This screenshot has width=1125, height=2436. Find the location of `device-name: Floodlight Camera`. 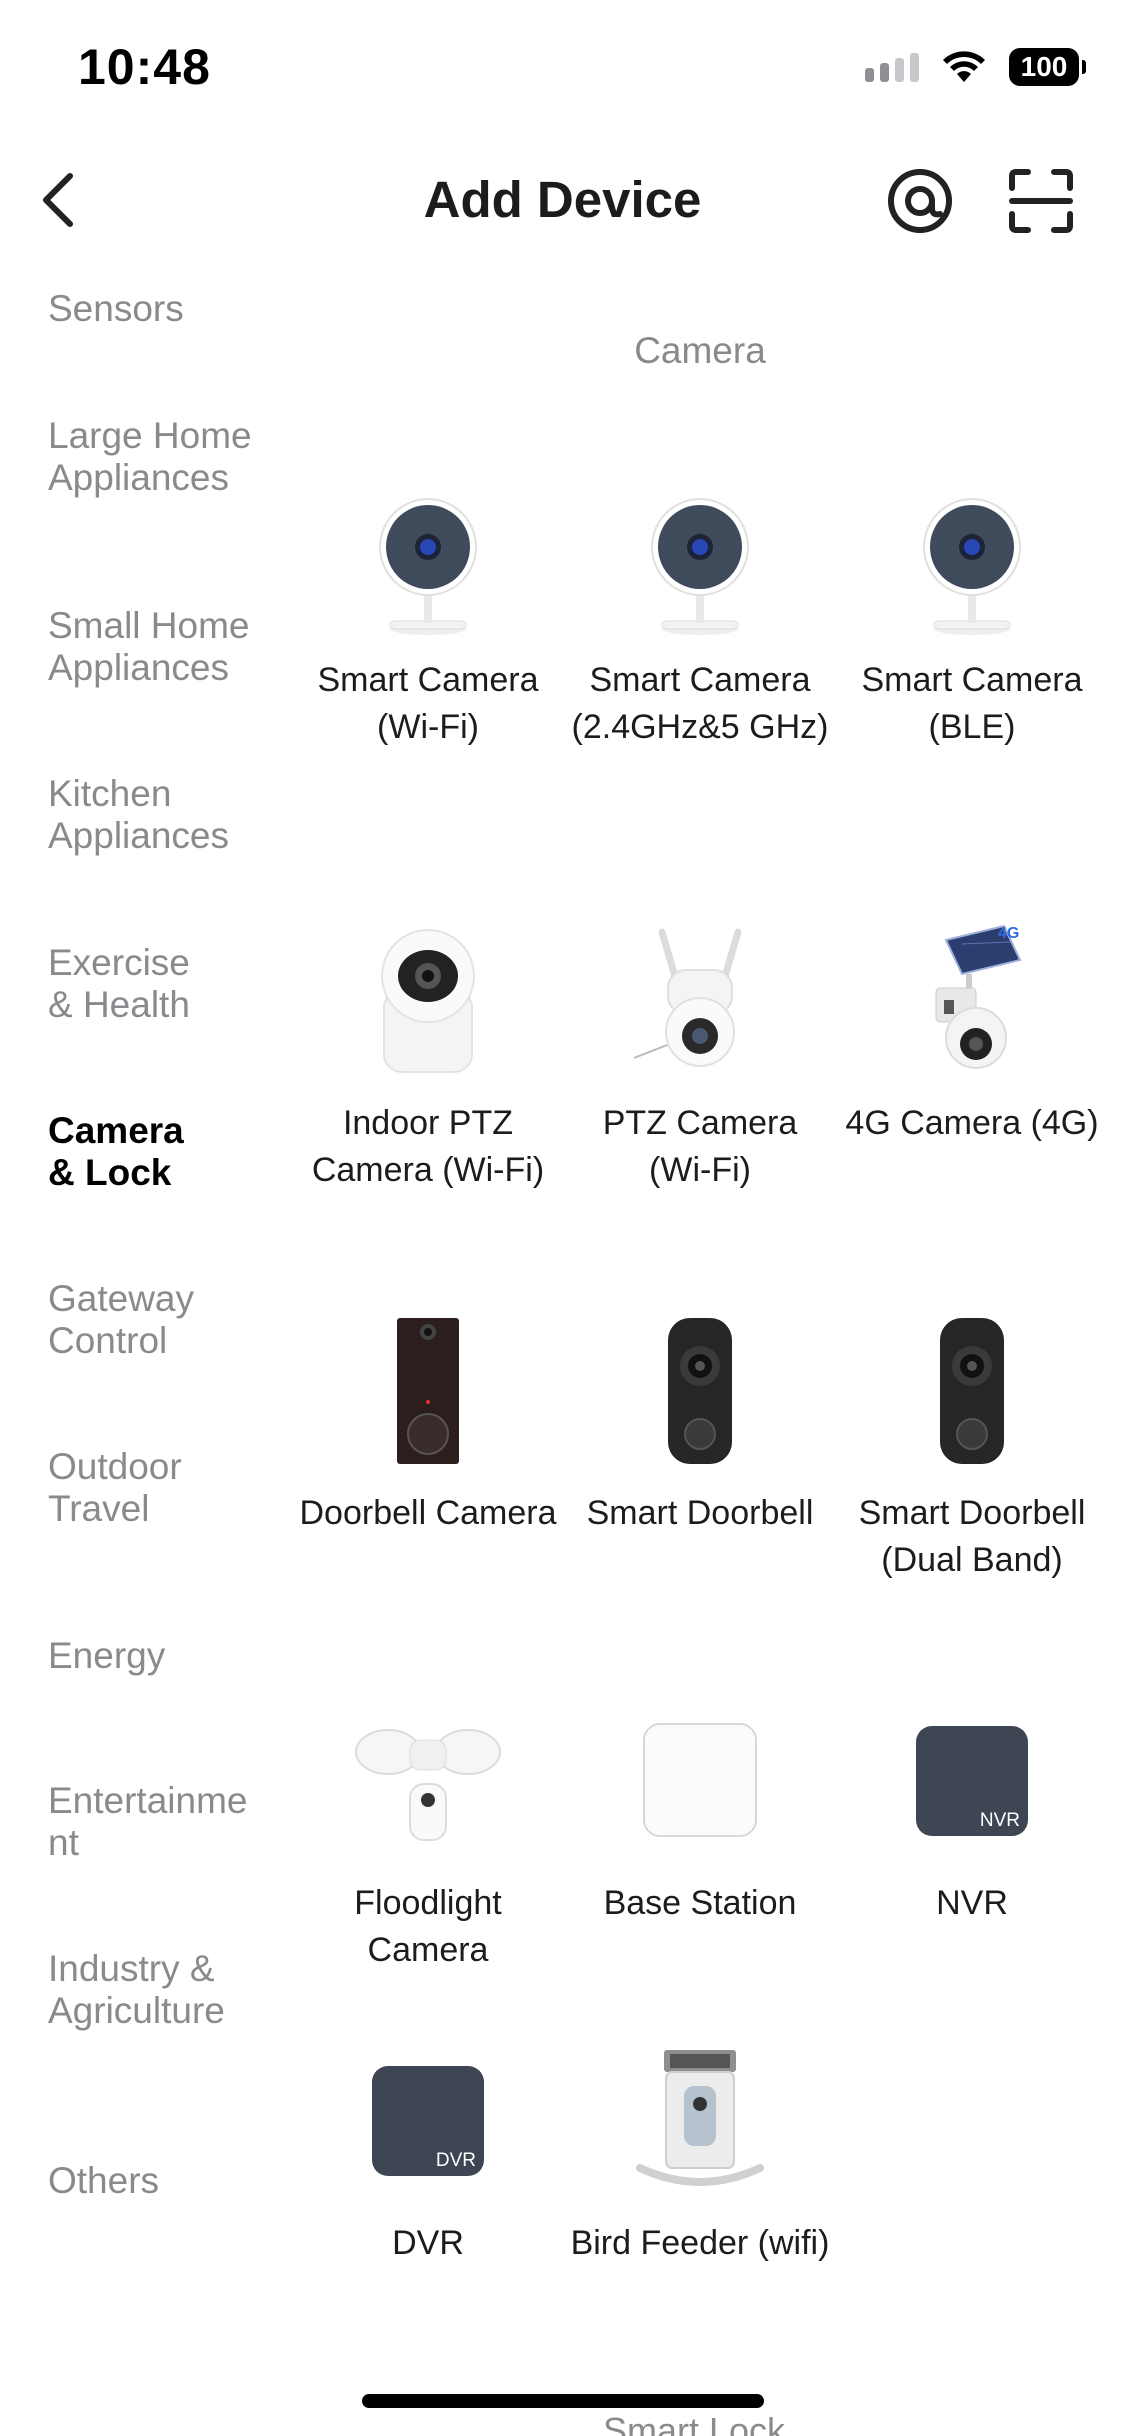

device-name: Floodlight Camera is located at coordinates (428, 1926).